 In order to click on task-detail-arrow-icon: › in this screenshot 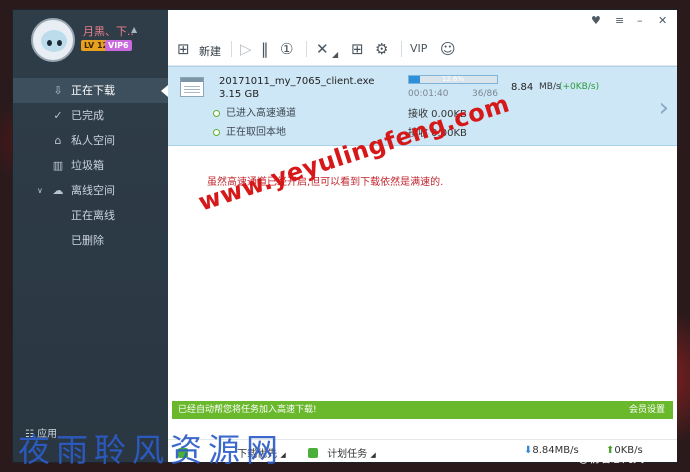, I will do `click(664, 108)`.